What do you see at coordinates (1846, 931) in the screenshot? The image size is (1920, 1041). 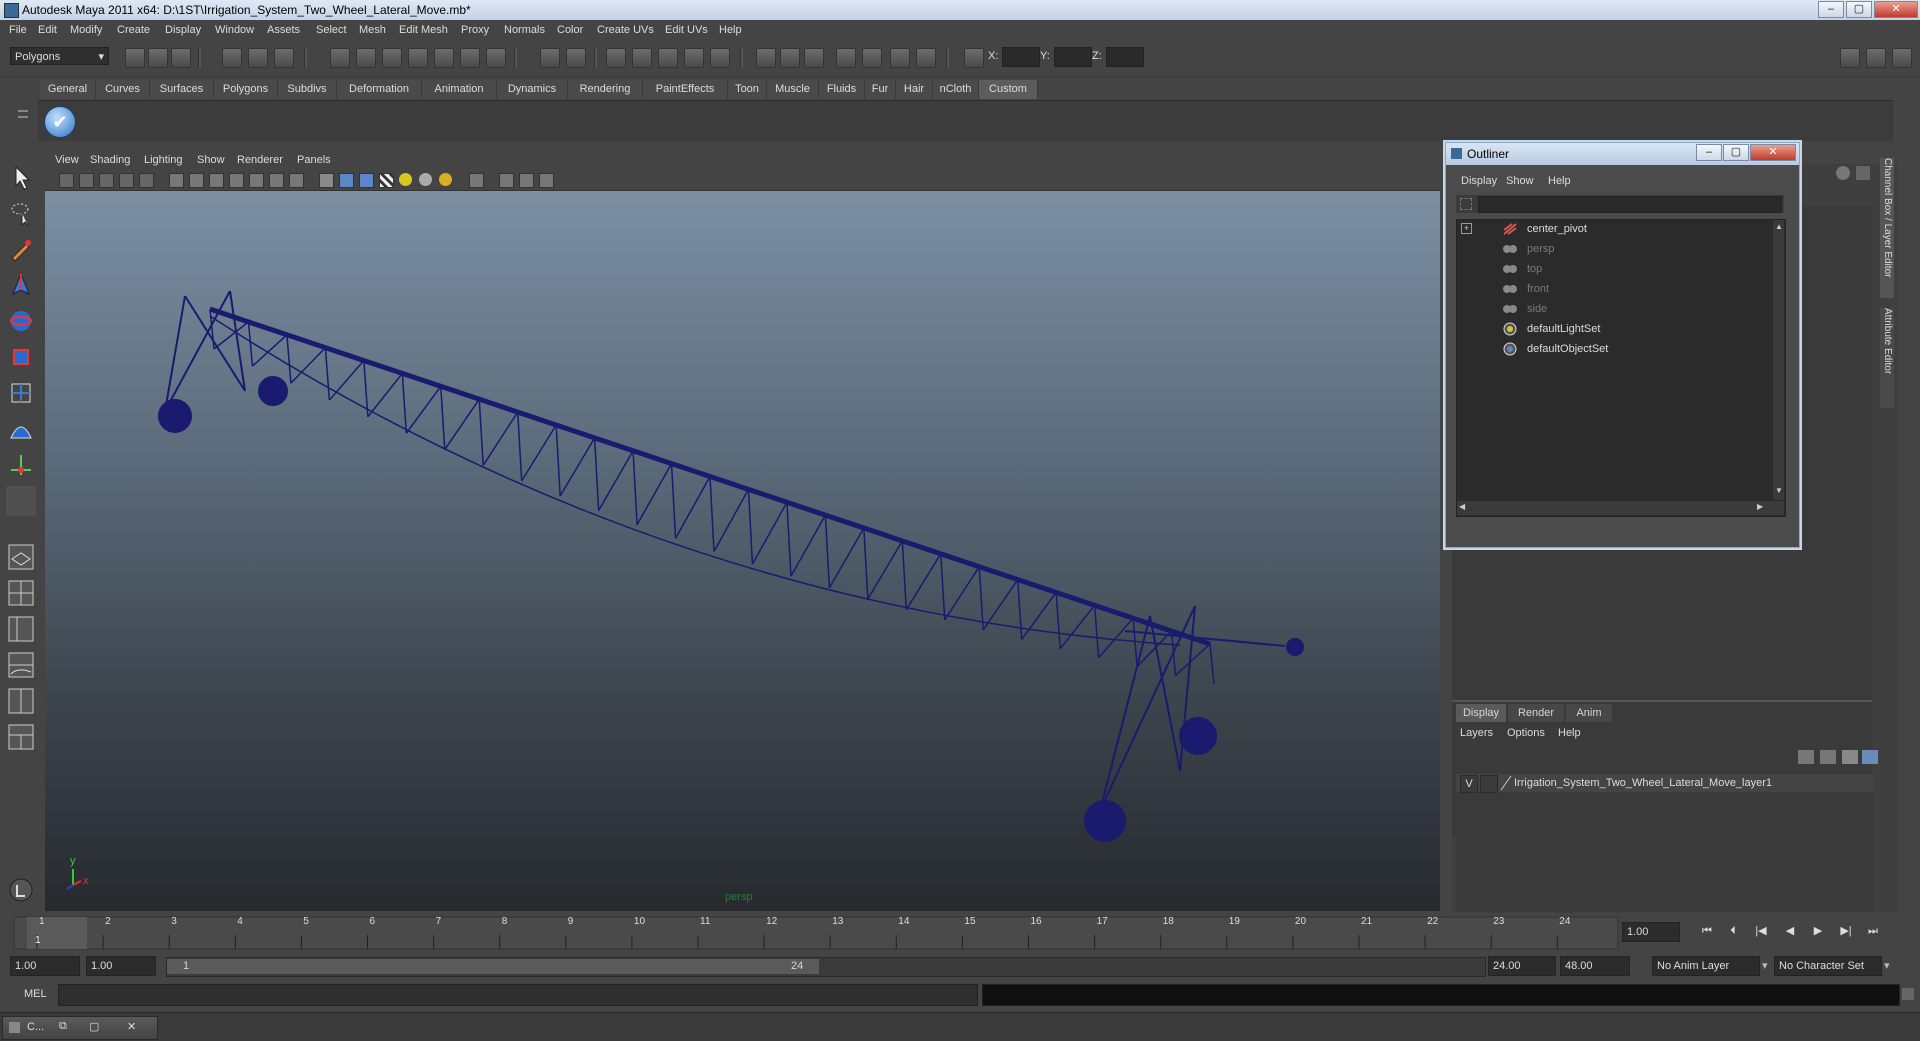 I see `step-forward-key-icon: ▶|` at bounding box center [1846, 931].